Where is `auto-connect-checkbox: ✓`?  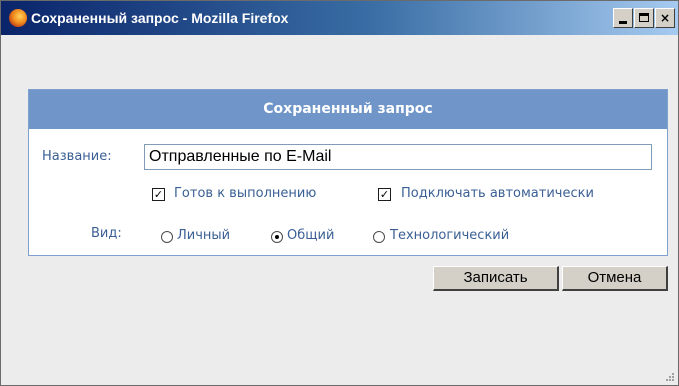
auto-connect-checkbox: ✓ is located at coordinates (384, 194).